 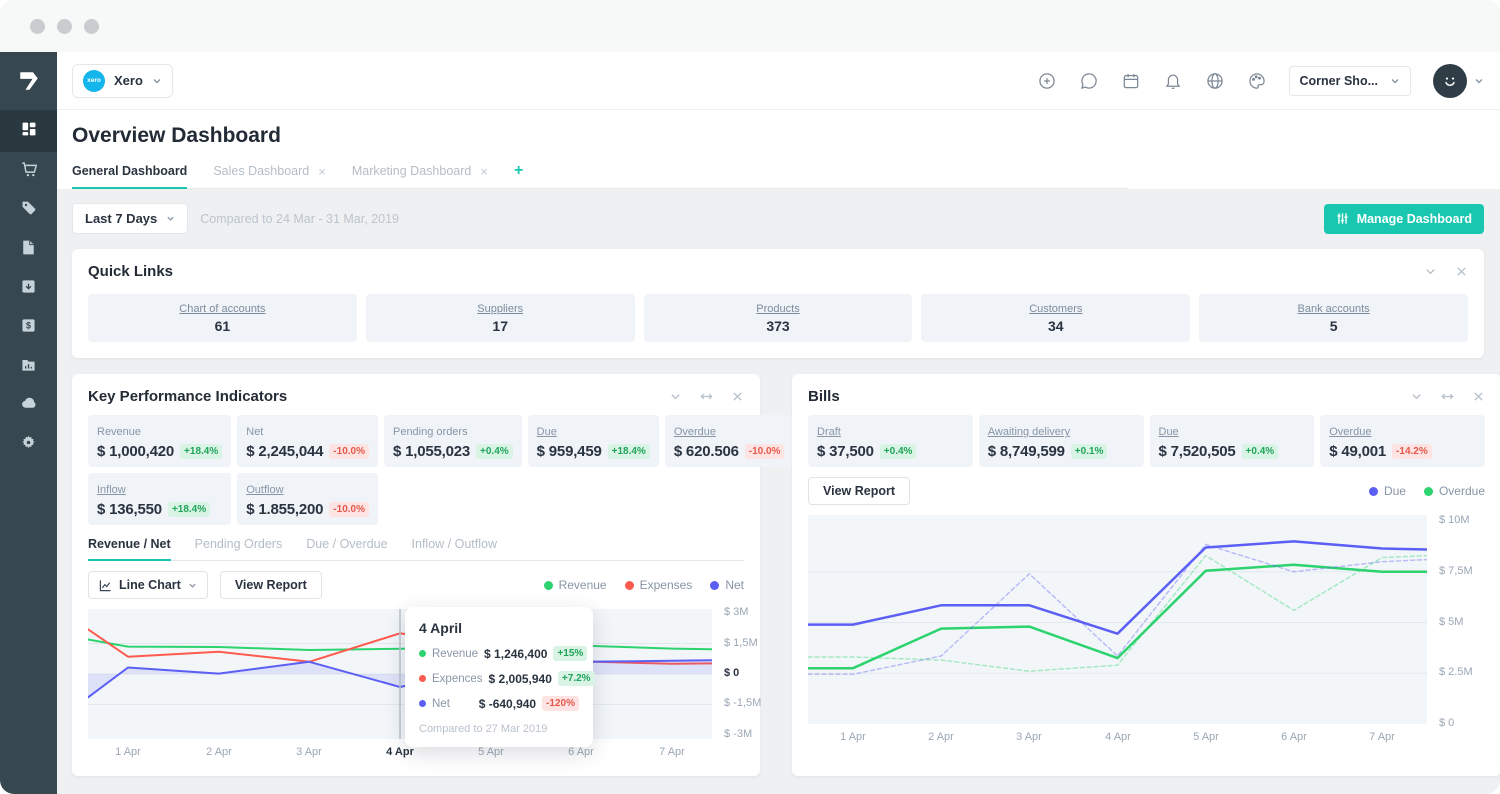 What do you see at coordinates (119, 432) in the screenshot?
I see `metric-label: Revenue` at bounding box center [119, 432].